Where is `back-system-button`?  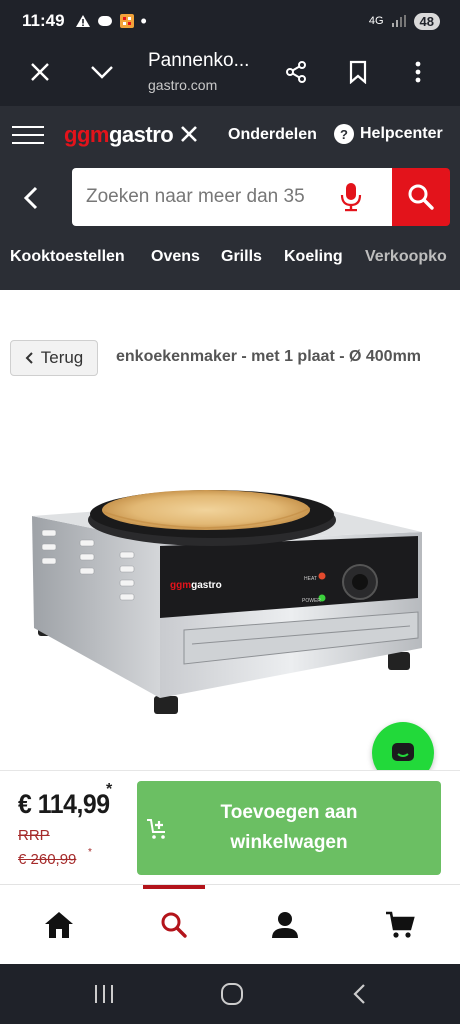 back-system-button is located at coordinates (360, 994).